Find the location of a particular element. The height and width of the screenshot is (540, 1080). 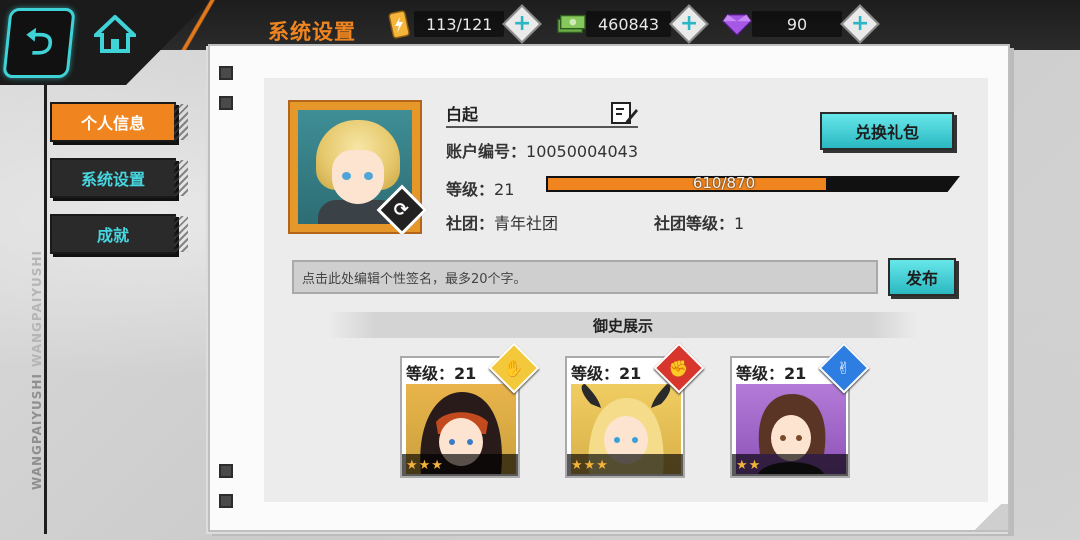

club-level-label: 社团等级： is located at coordinates (694, 223).